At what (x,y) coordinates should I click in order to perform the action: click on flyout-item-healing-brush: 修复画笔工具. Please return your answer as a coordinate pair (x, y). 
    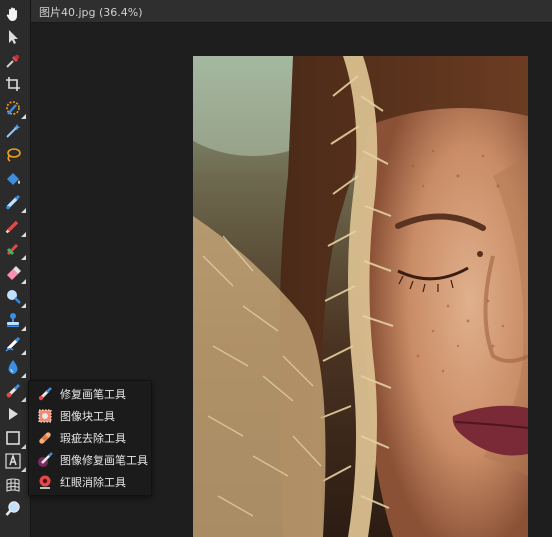
    Looking at the image, I should click on (90, 394).